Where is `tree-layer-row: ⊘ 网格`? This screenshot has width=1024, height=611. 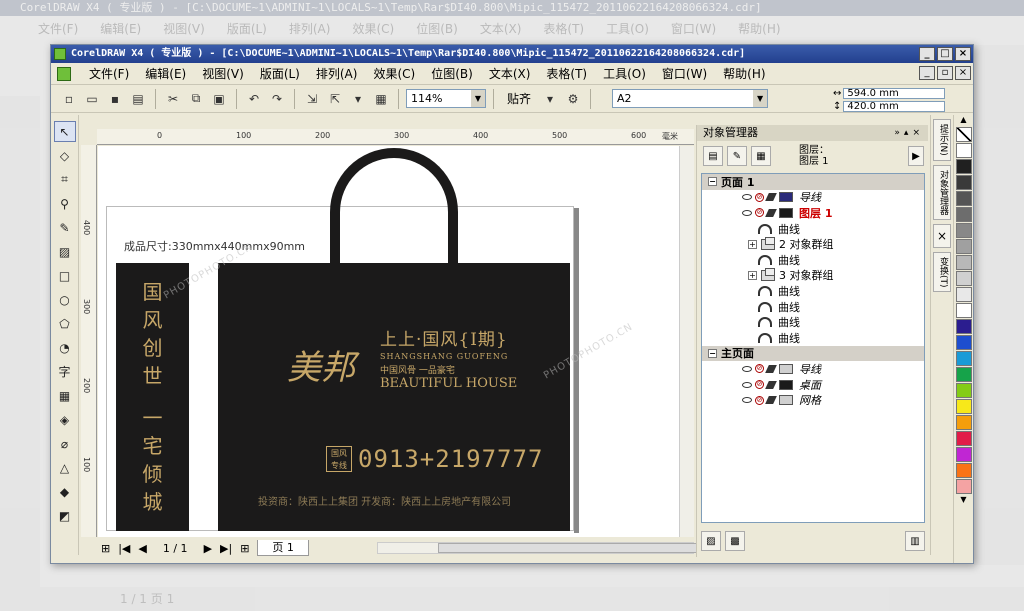 tree-layer-row: ⊘ 网格 is located at coordinates (813, 400).